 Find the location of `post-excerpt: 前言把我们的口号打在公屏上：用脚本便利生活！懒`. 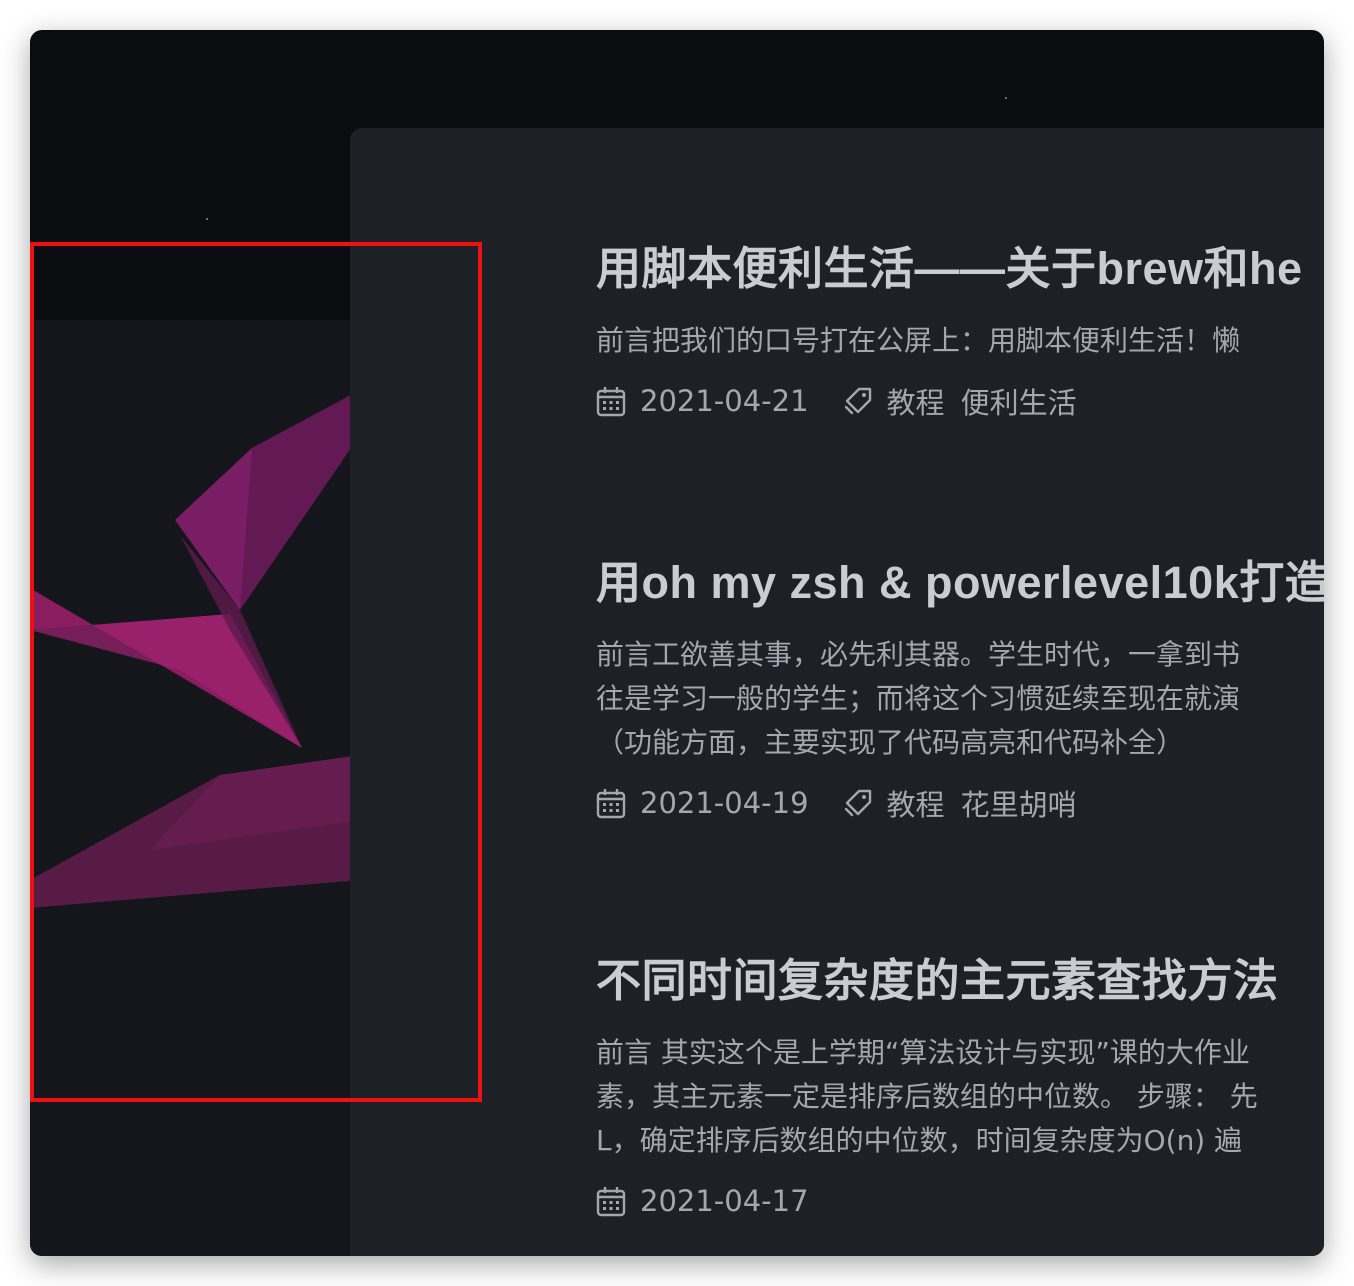

post-excerpt: 前言把我们的口号打在公屏上：用脚本便利生活！懒 is located at coordinates (960, 341).